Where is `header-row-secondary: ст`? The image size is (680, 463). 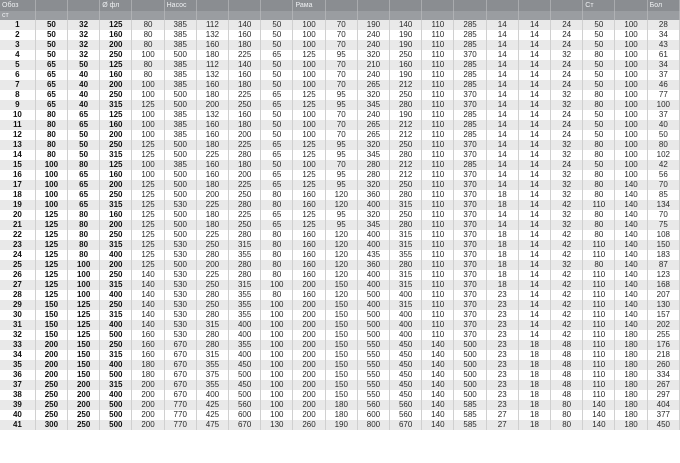 header-row-secondary: ст is located at coordinates (340, 15).